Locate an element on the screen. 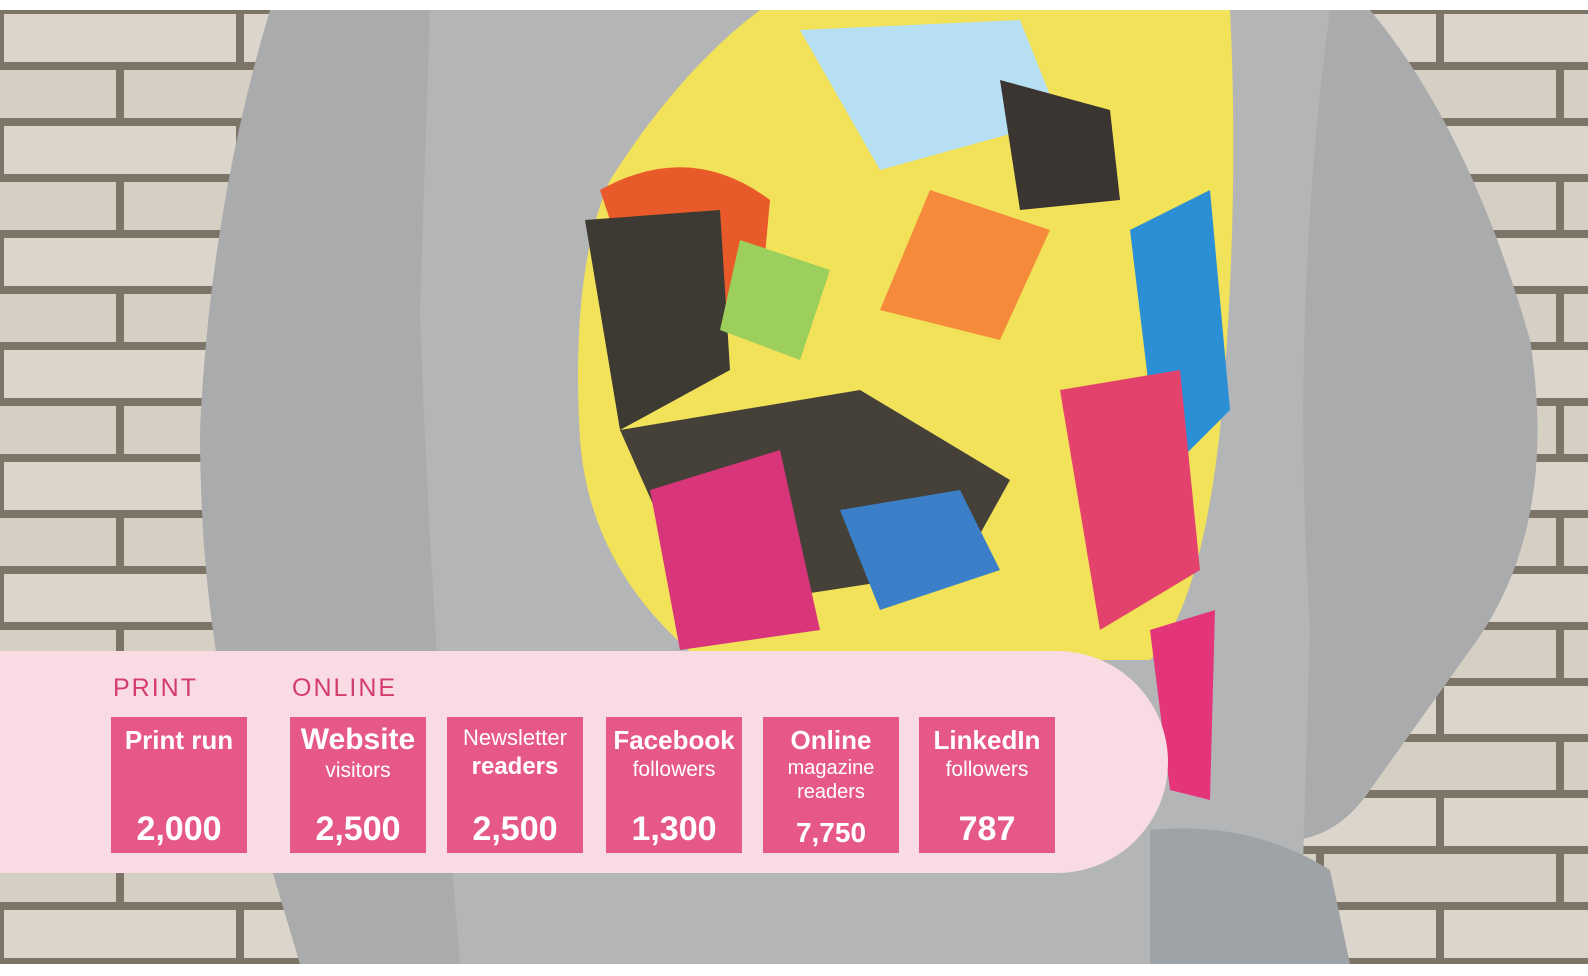 This screenshot has width=1588, height=976. stat-label: LinkedIn is located at coordinates (987, 740).